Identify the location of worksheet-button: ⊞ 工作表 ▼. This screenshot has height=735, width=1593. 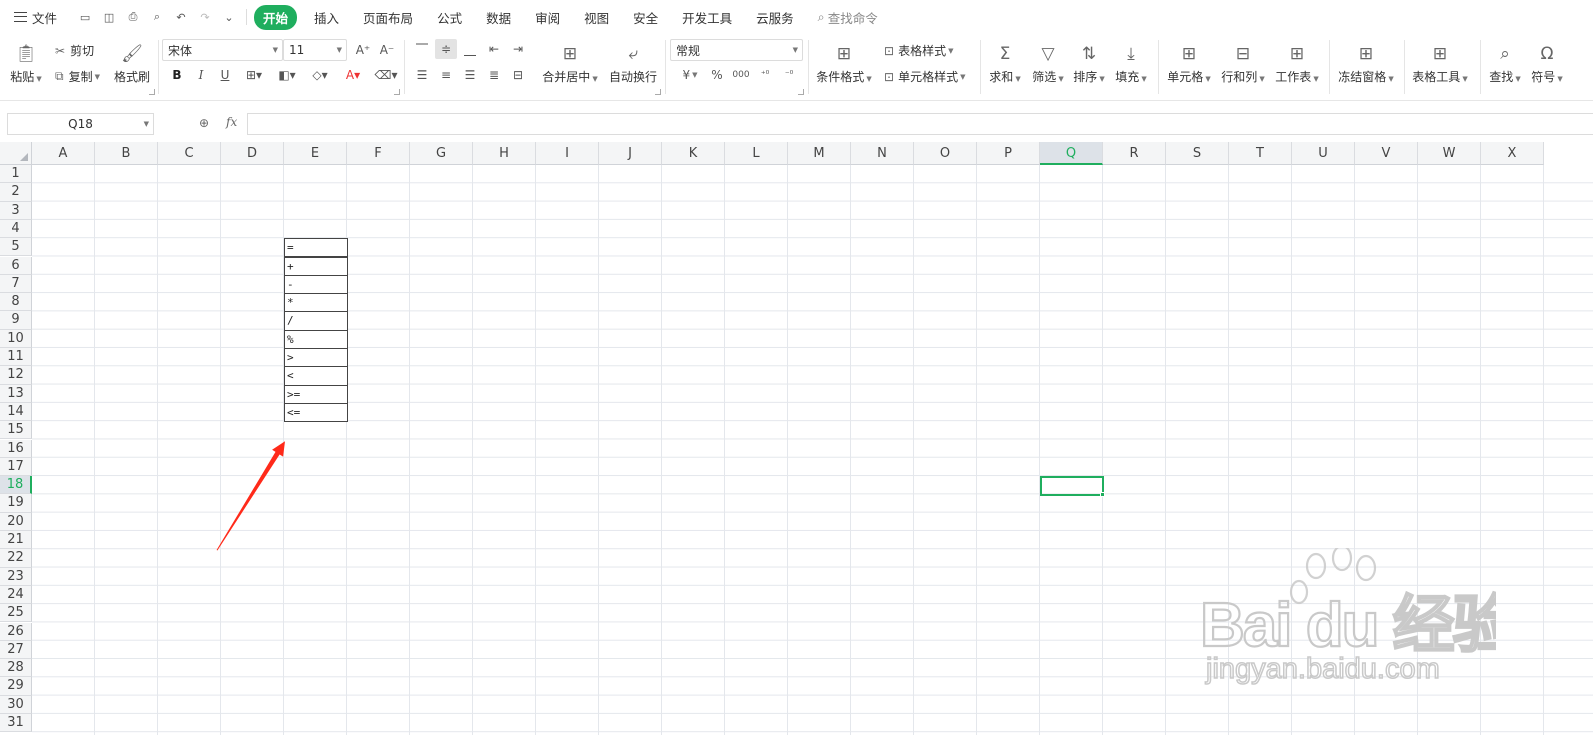
(1297, 62).